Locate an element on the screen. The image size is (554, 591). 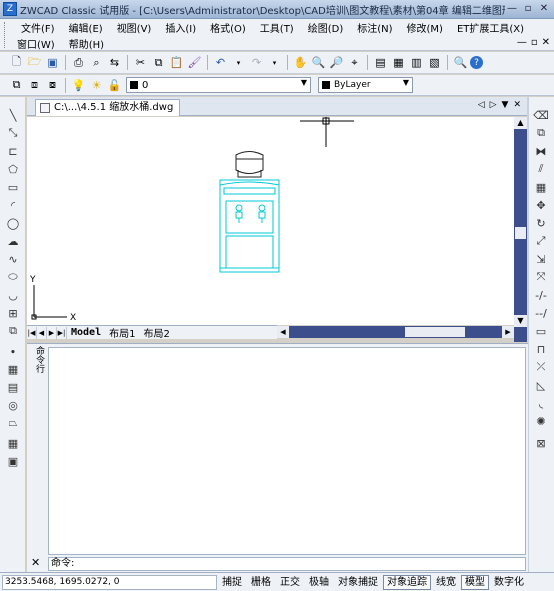
layer-manager-icon: ⧉ is located at coordinates (16, 85).